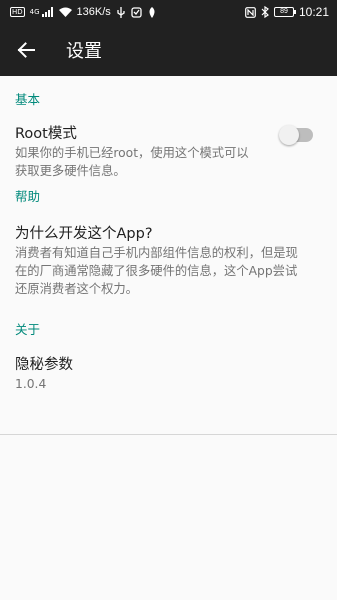  What do you see at coordinates (121, 12) in the screenshot?
I see `usb-icon` at bounding box center [121, 12].